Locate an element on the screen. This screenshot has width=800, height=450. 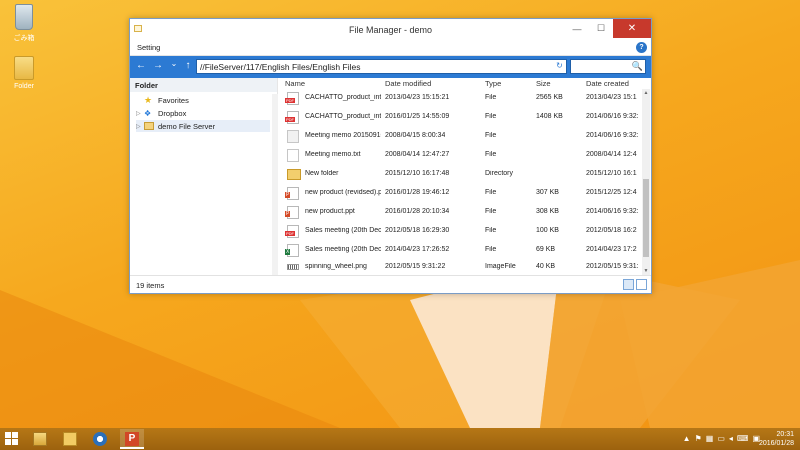
details-view-button is located at coordinates (628, 284).